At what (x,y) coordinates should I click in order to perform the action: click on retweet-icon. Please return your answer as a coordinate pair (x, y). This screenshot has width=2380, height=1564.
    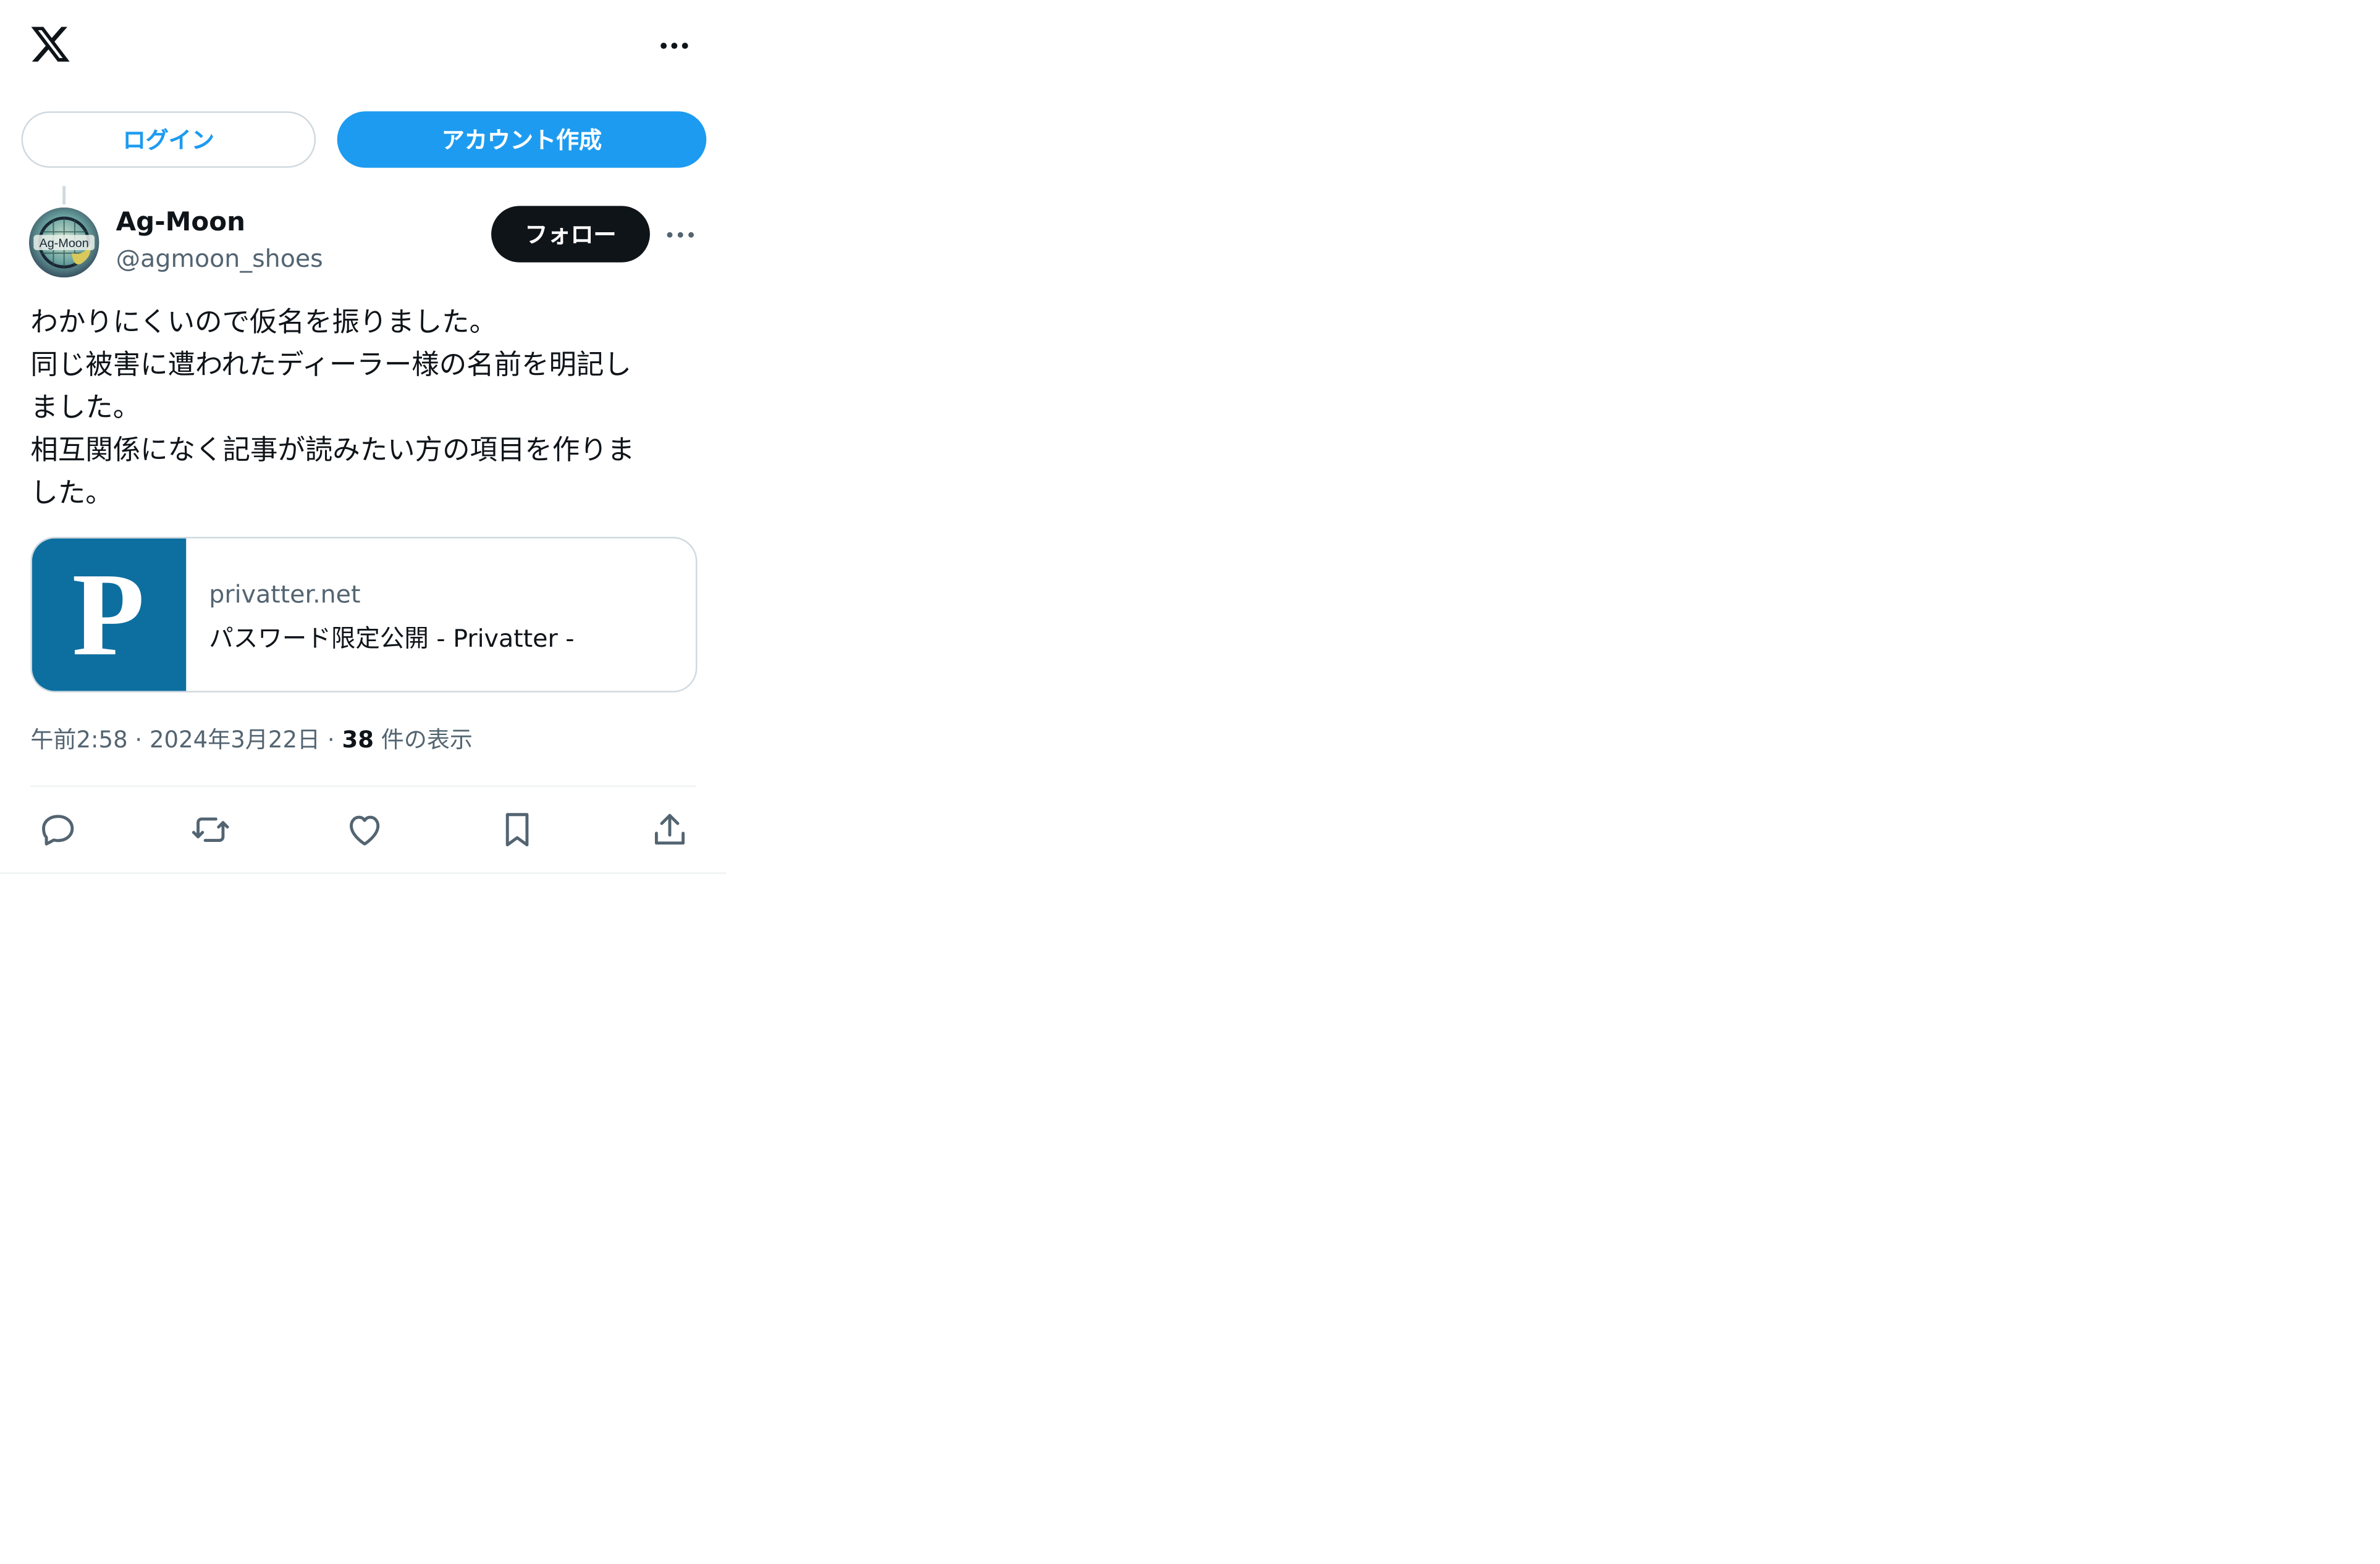
    Looking at the image, I should click on (211, 830).